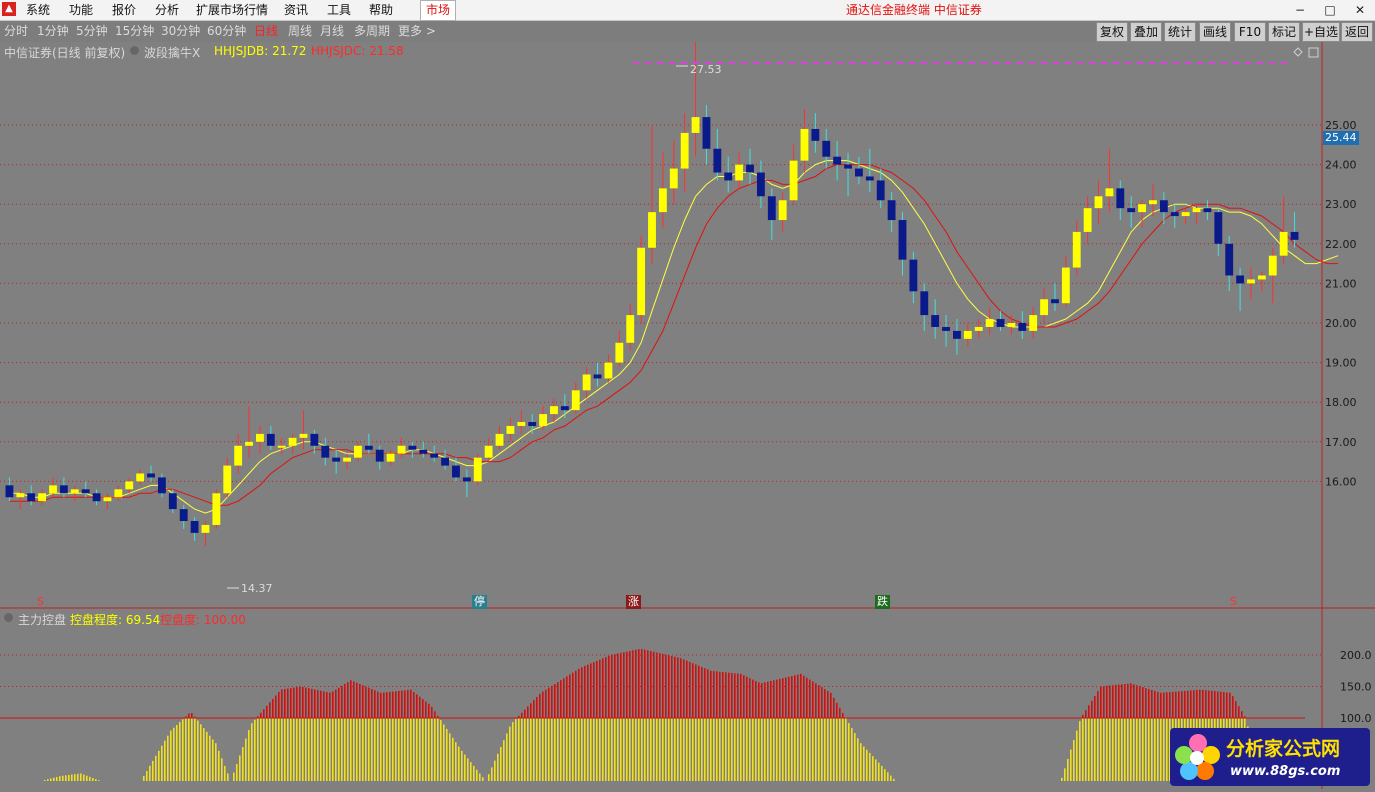 The height and width of the screenshot is (792, 1375). I want to click on period-weekly: 周线, so click(300, 31).